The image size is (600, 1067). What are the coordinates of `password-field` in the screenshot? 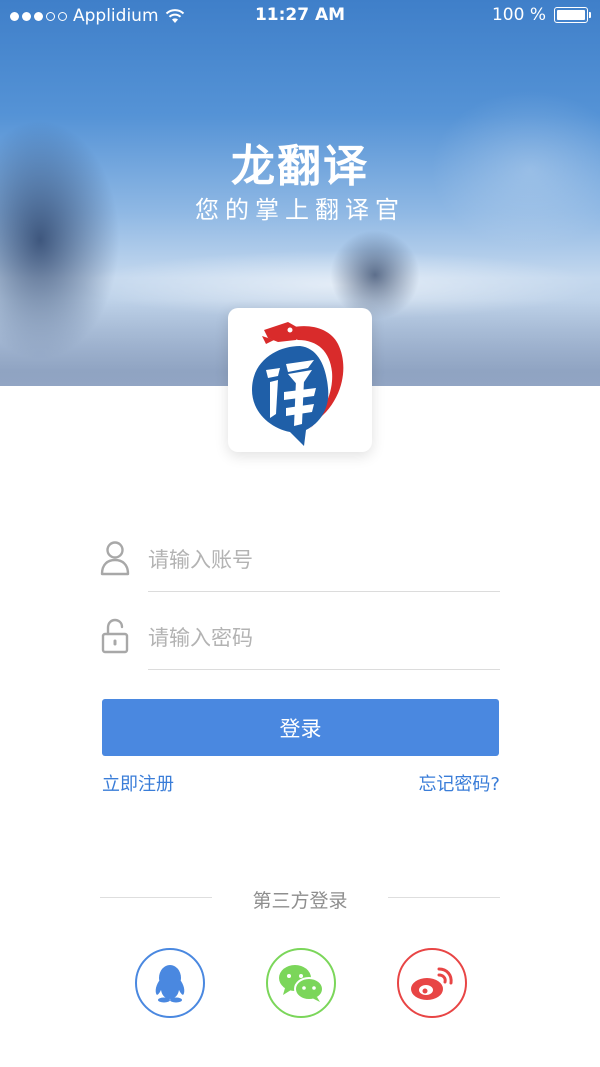 It's located at (300, 639).